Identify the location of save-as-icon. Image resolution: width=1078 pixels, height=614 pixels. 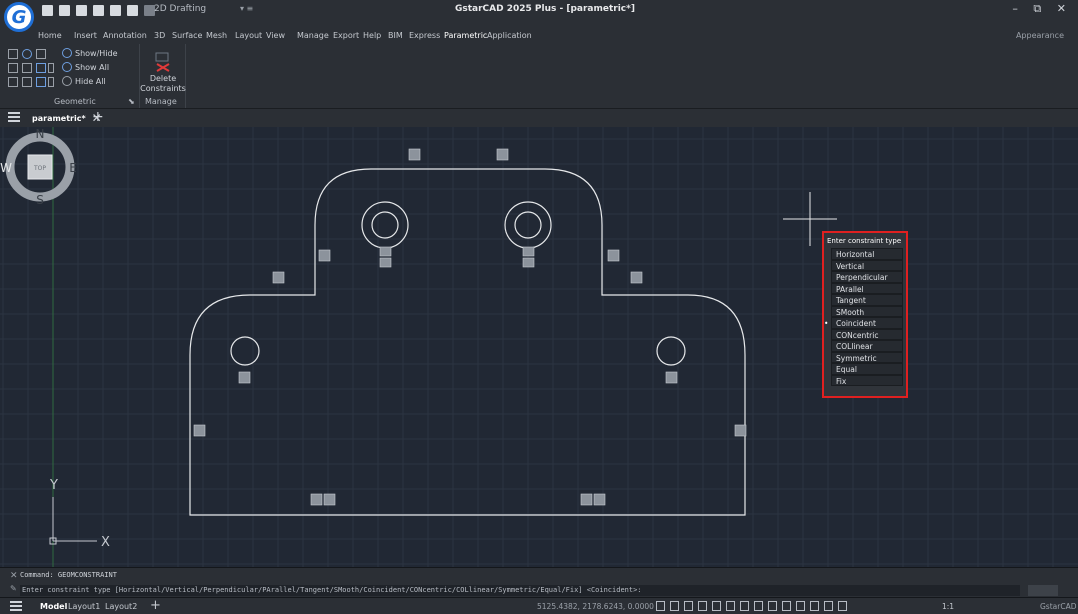
(98, 10).